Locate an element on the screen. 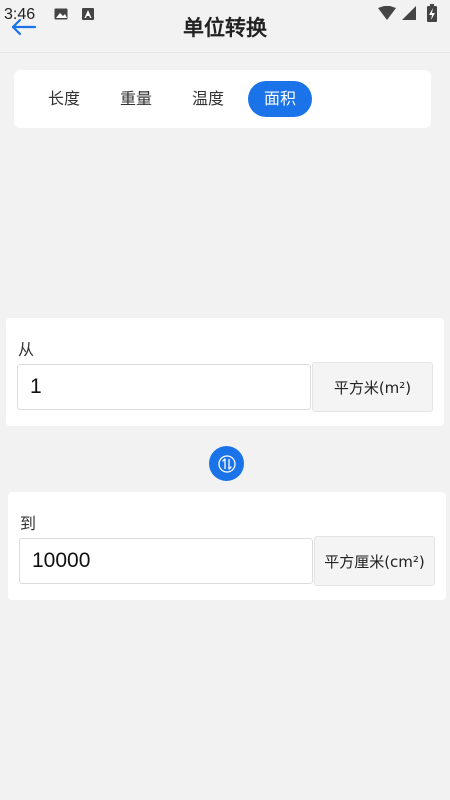  signal-icon is located at coordinates (409, 13).